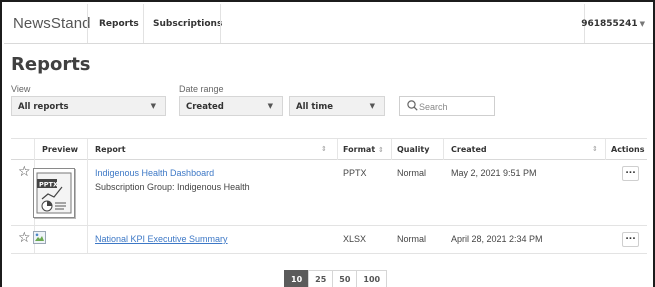 This screenshot has width=655, height=287. Describe the element at coordinates (355, 173) in the screenshot. I see `report-format: PPTX` at that location.